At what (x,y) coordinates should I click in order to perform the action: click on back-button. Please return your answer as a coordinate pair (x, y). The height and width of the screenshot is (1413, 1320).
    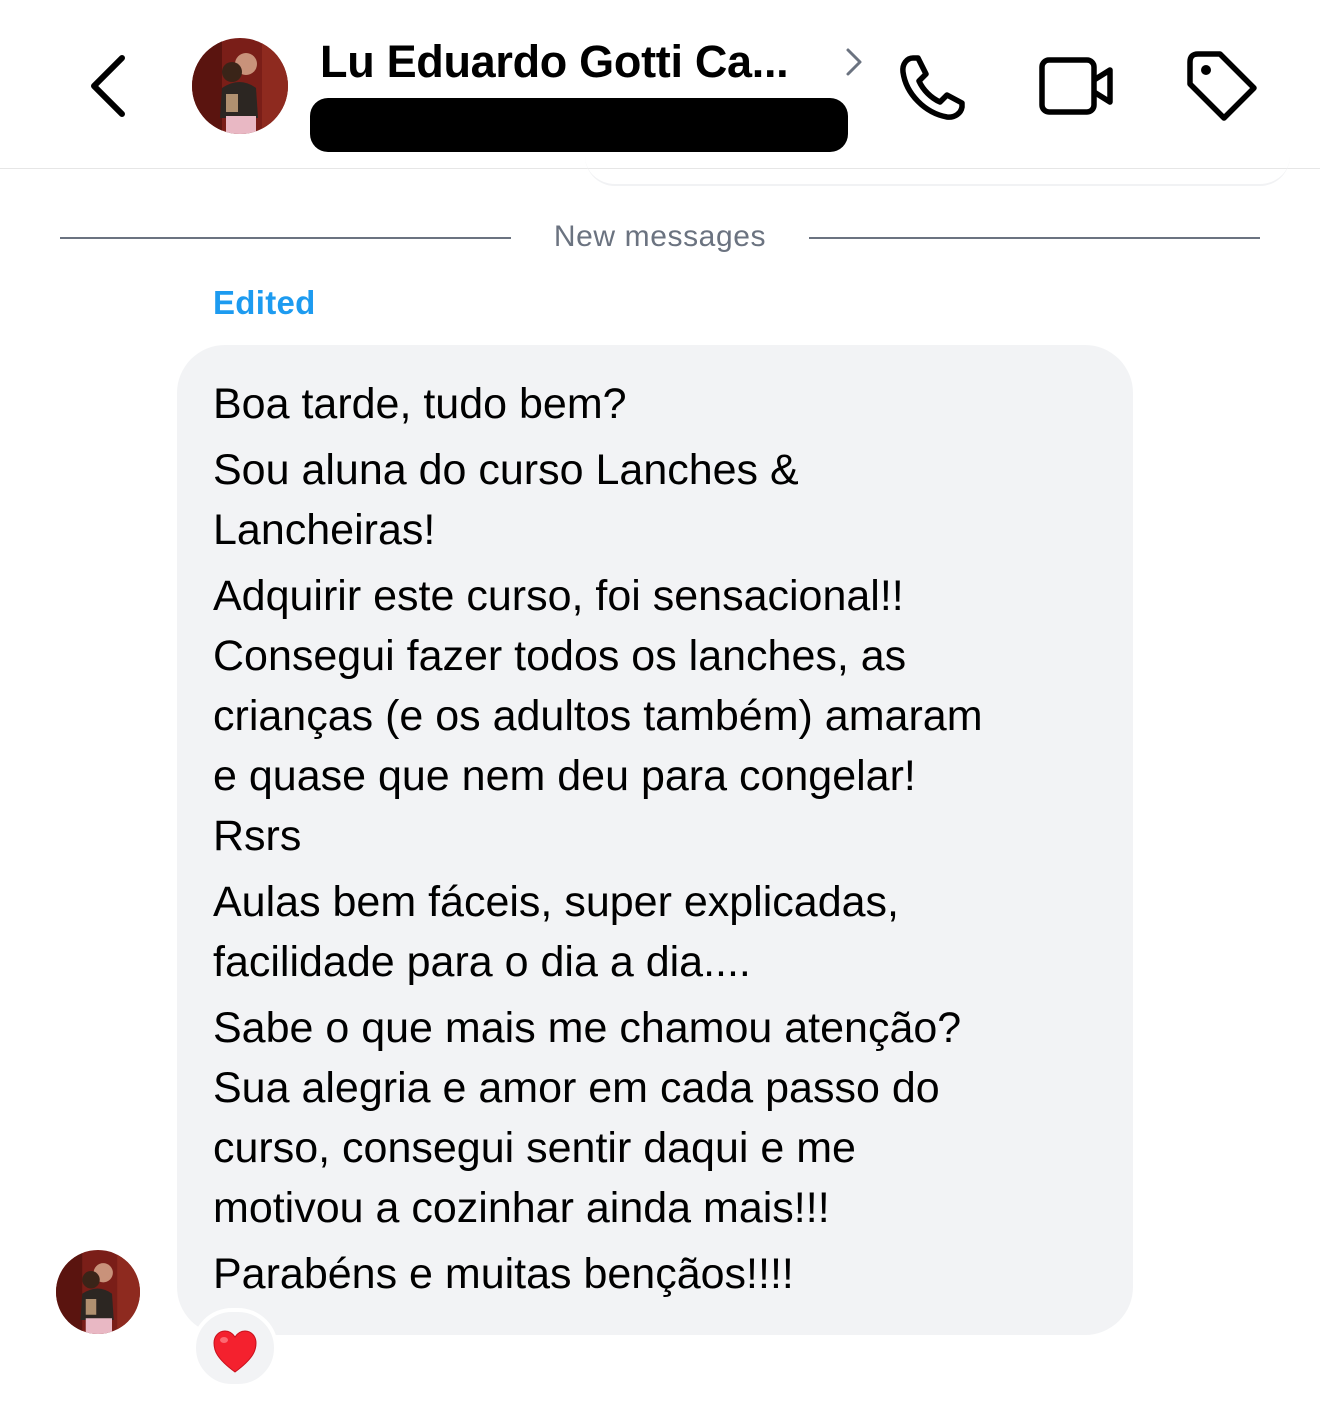
    Looking at the image, I should click on (110, 86).